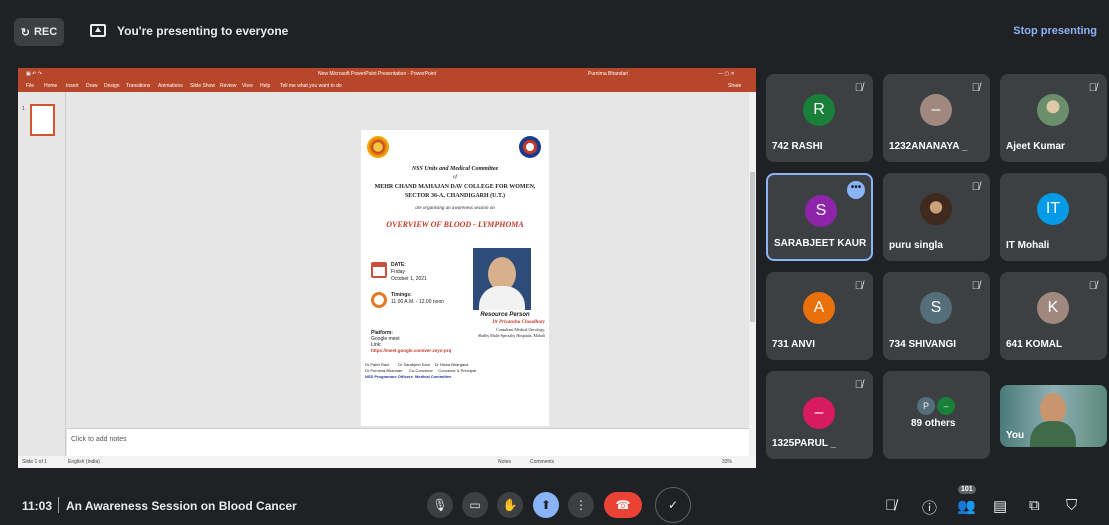  What do you see at coordinates (58, 505) in the screenshot?
I see `separator` at bounding box center [58, 505].